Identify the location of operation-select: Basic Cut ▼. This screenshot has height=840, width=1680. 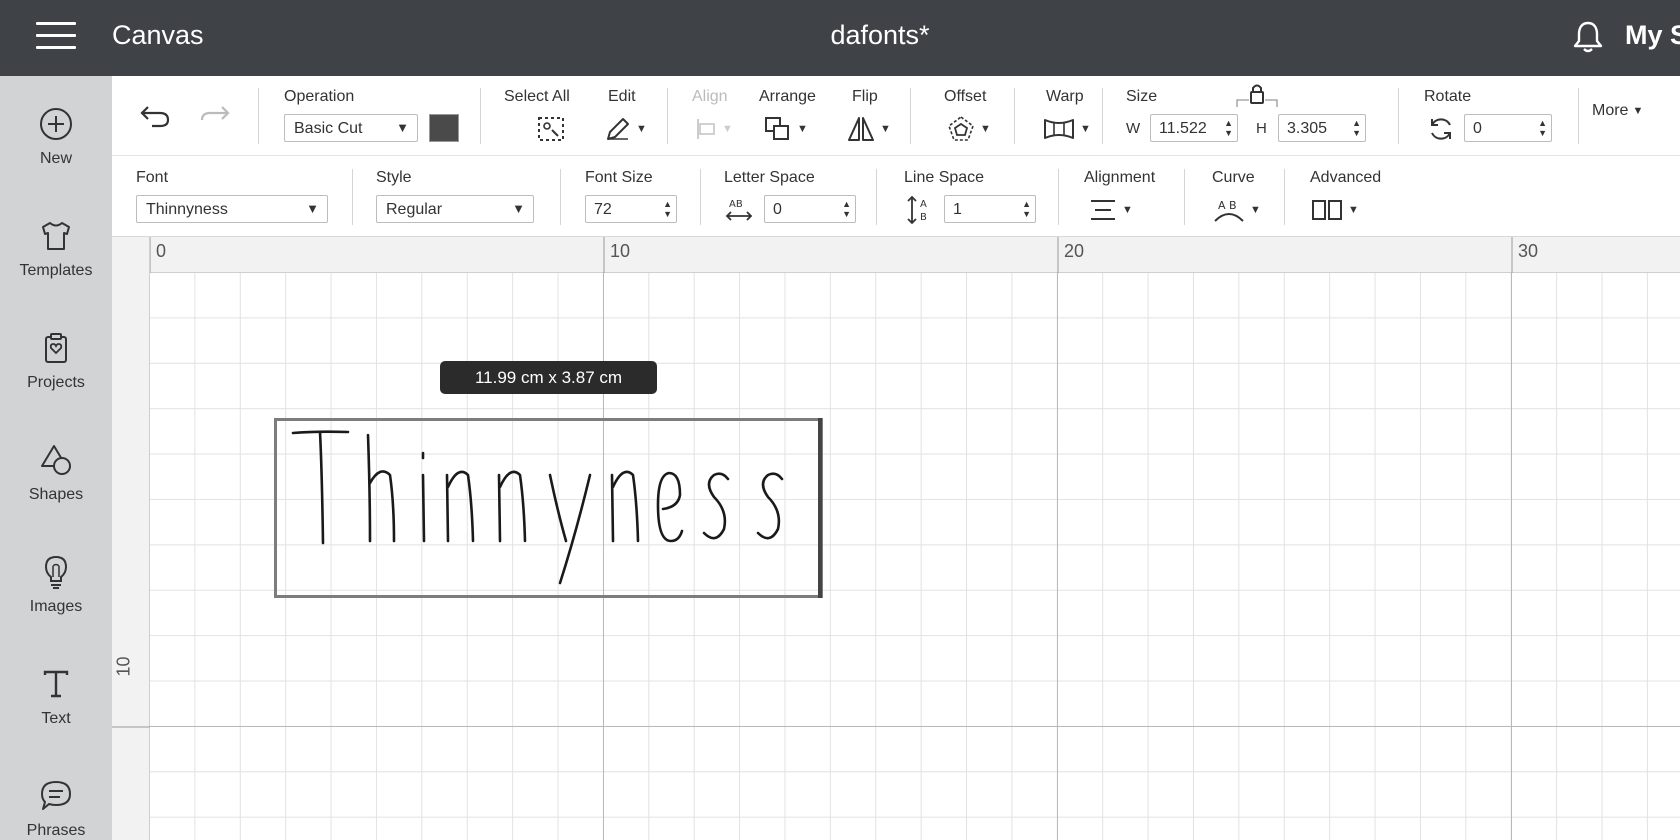
(351, 128).